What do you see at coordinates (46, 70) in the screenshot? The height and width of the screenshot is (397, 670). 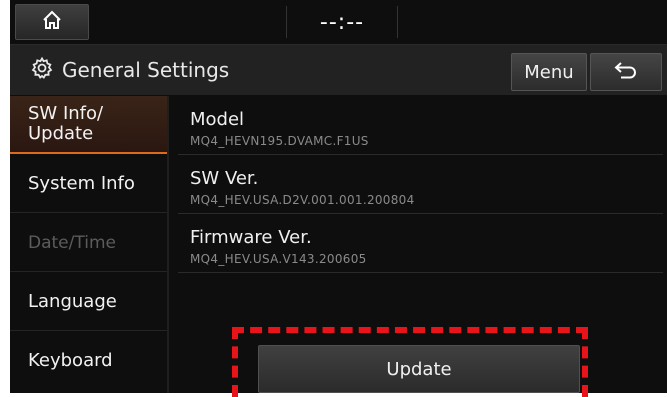 I see `gear-icon` at bounding box center [46, 70].